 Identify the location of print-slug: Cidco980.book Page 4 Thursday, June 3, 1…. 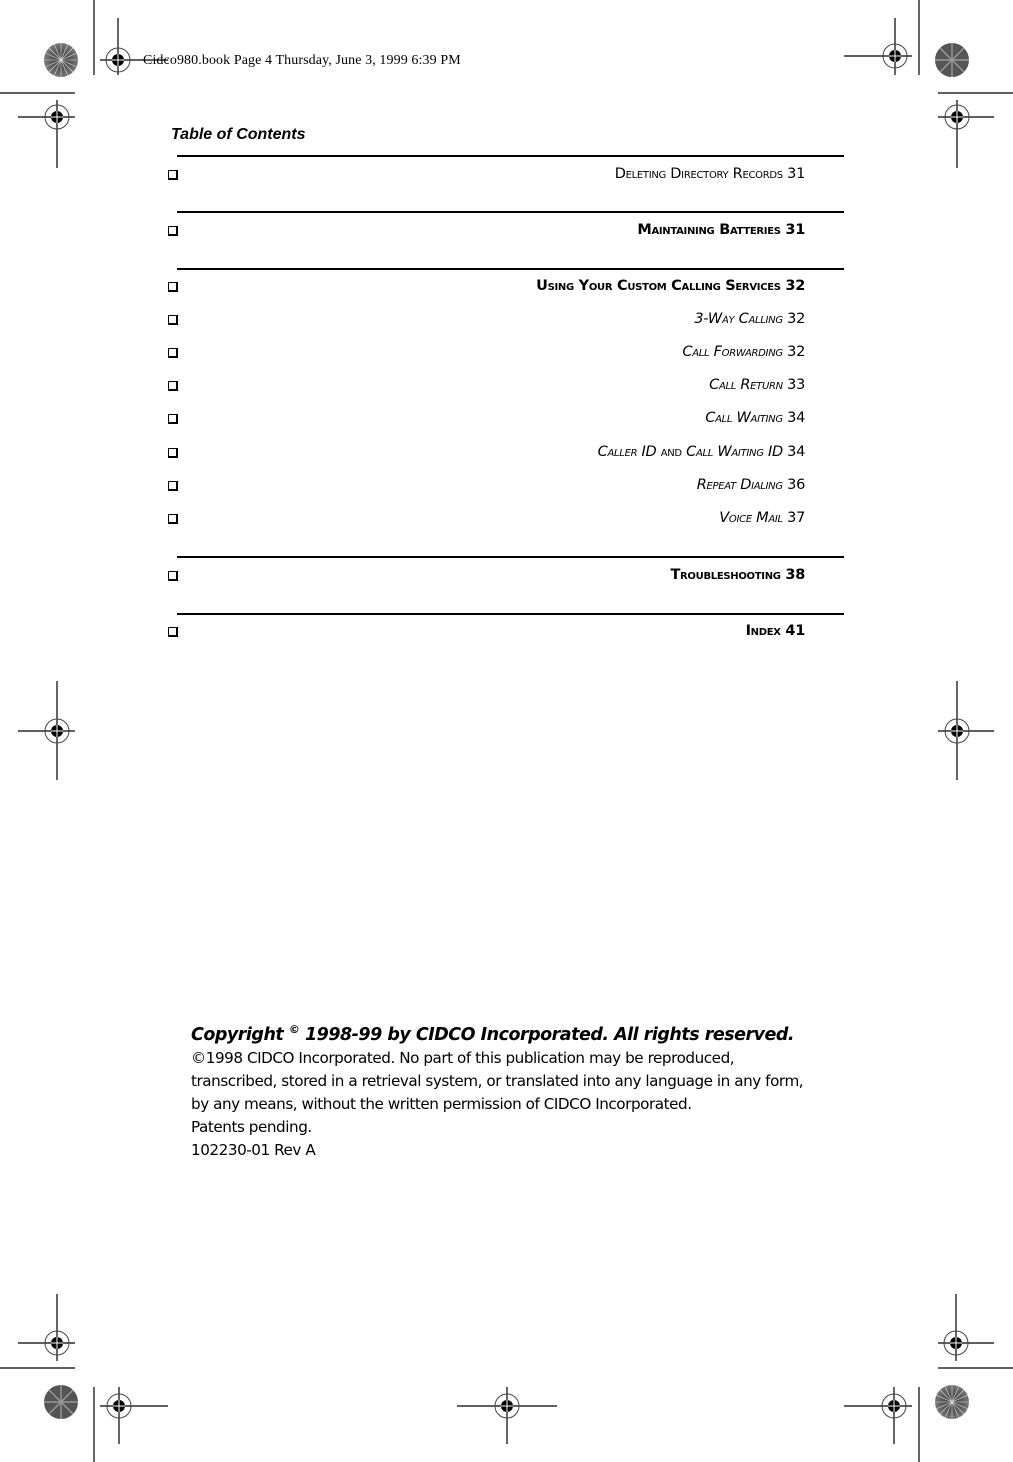
(302, 60).